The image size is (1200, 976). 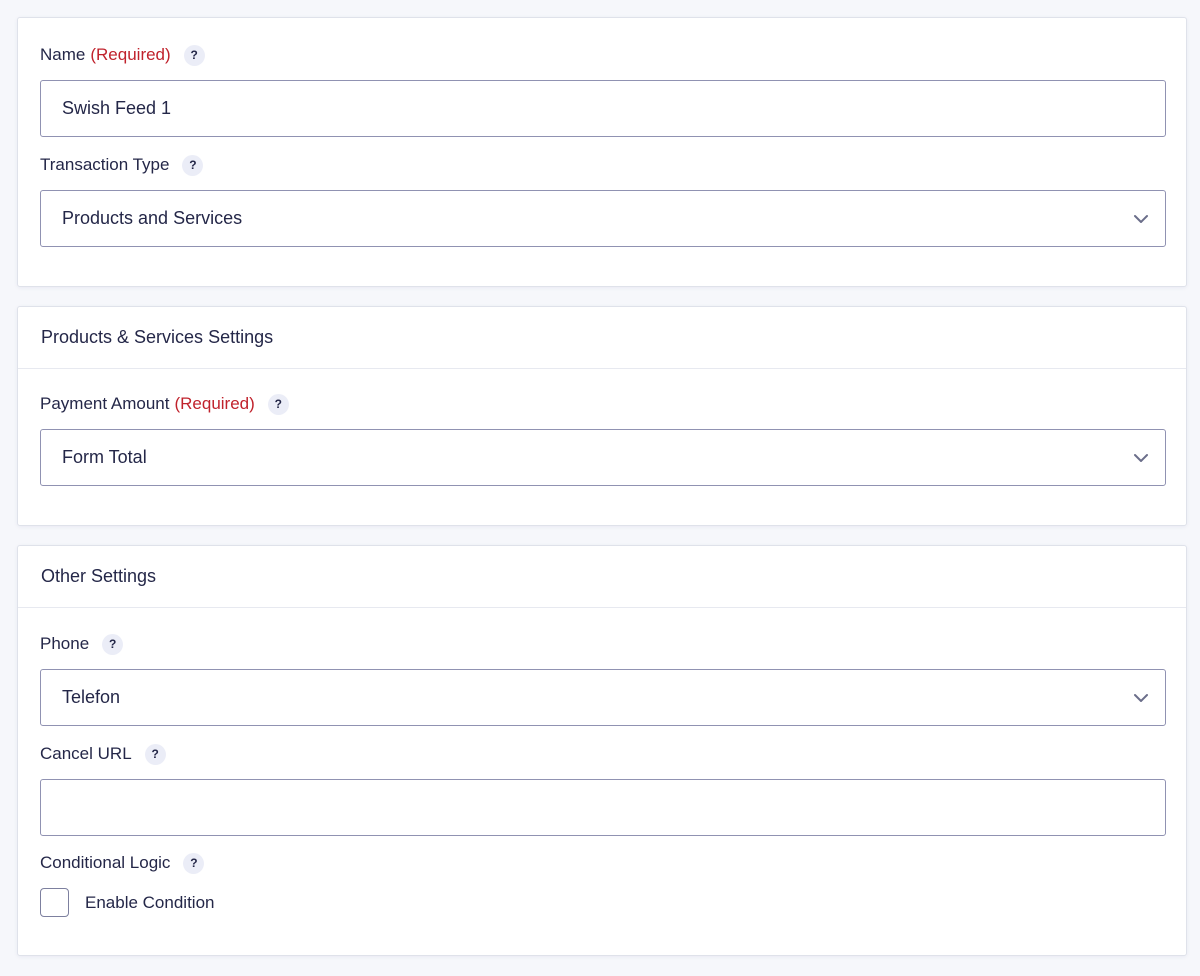 What do you see at coordinates (602, 338) in the screenshot?
I see `products-services-header: Products & Services Settings` at bounding box center [602, 338].